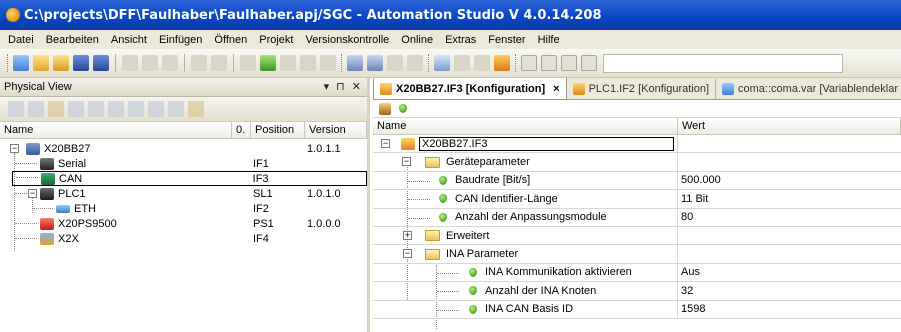 This screenshot has height=332, width=901. I want to click on warning-icon, so click(502, 63).